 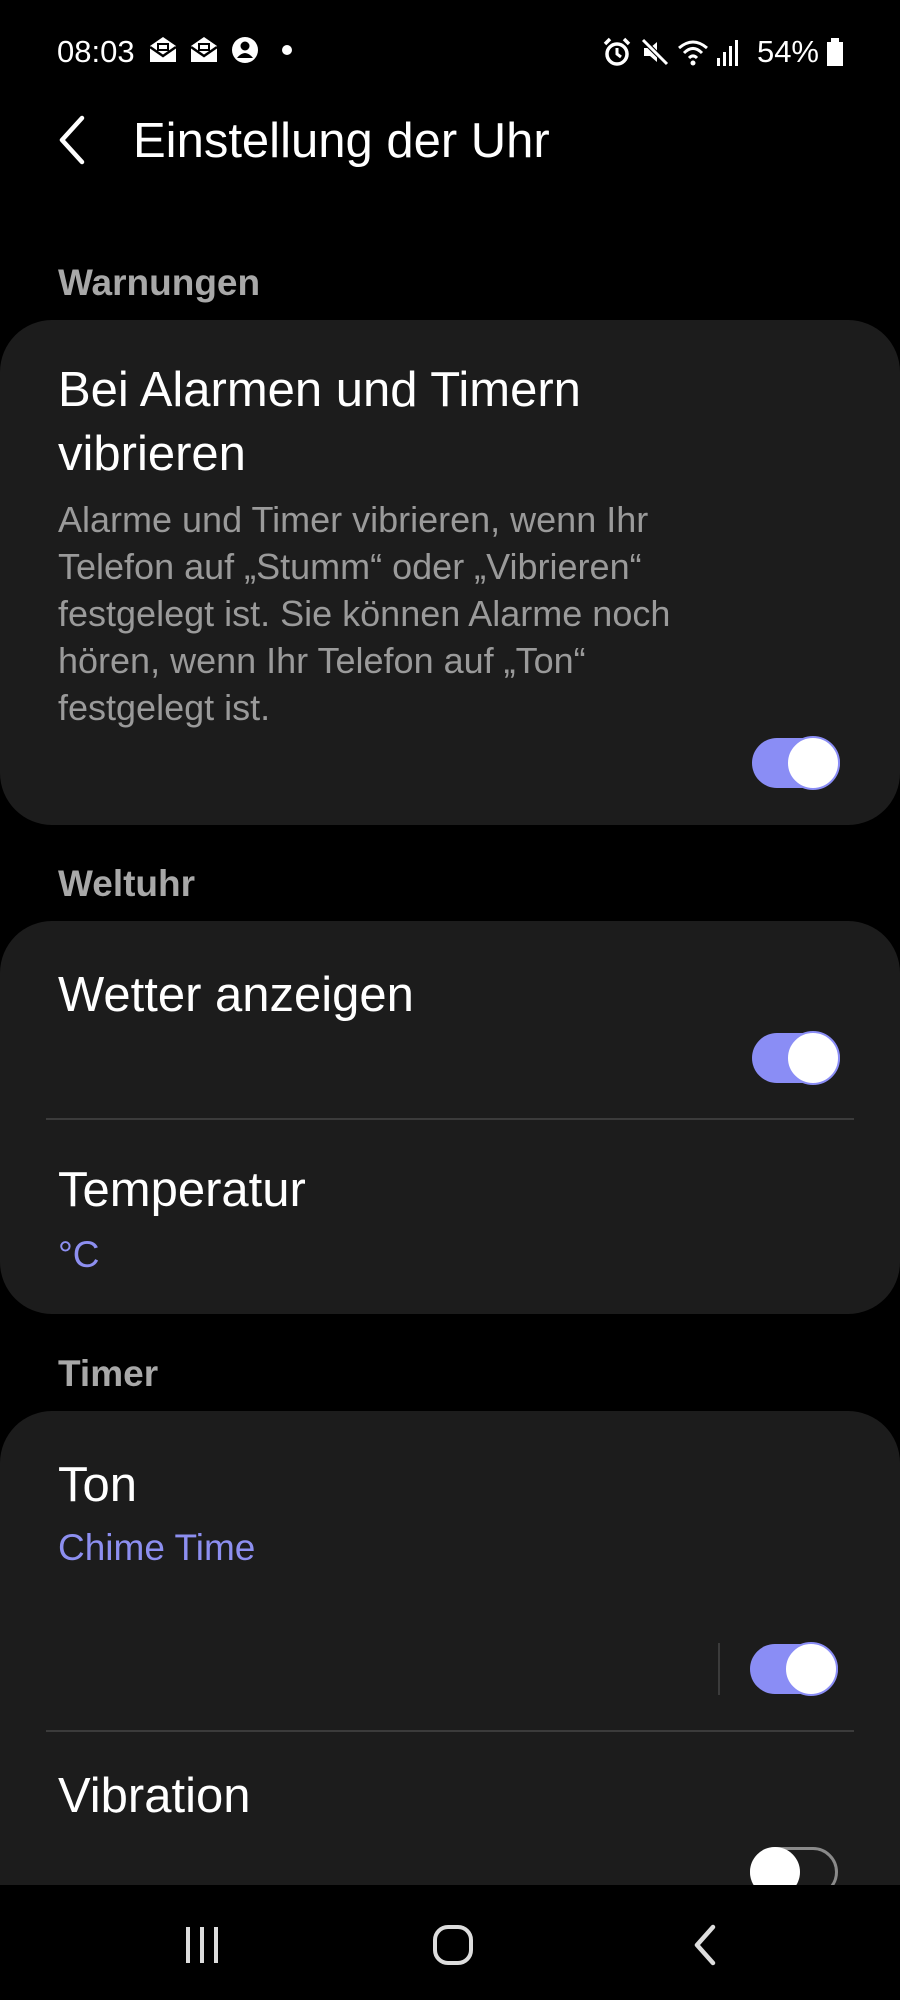 I want to click on timer-vibration-toggle, so click(x=794, y=1866).